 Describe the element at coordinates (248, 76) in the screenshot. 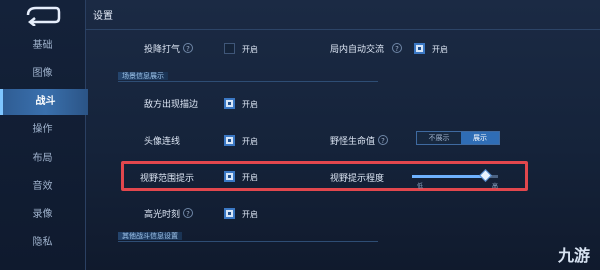

I see `section-header-scene-info: 场景信息展示` at that location.